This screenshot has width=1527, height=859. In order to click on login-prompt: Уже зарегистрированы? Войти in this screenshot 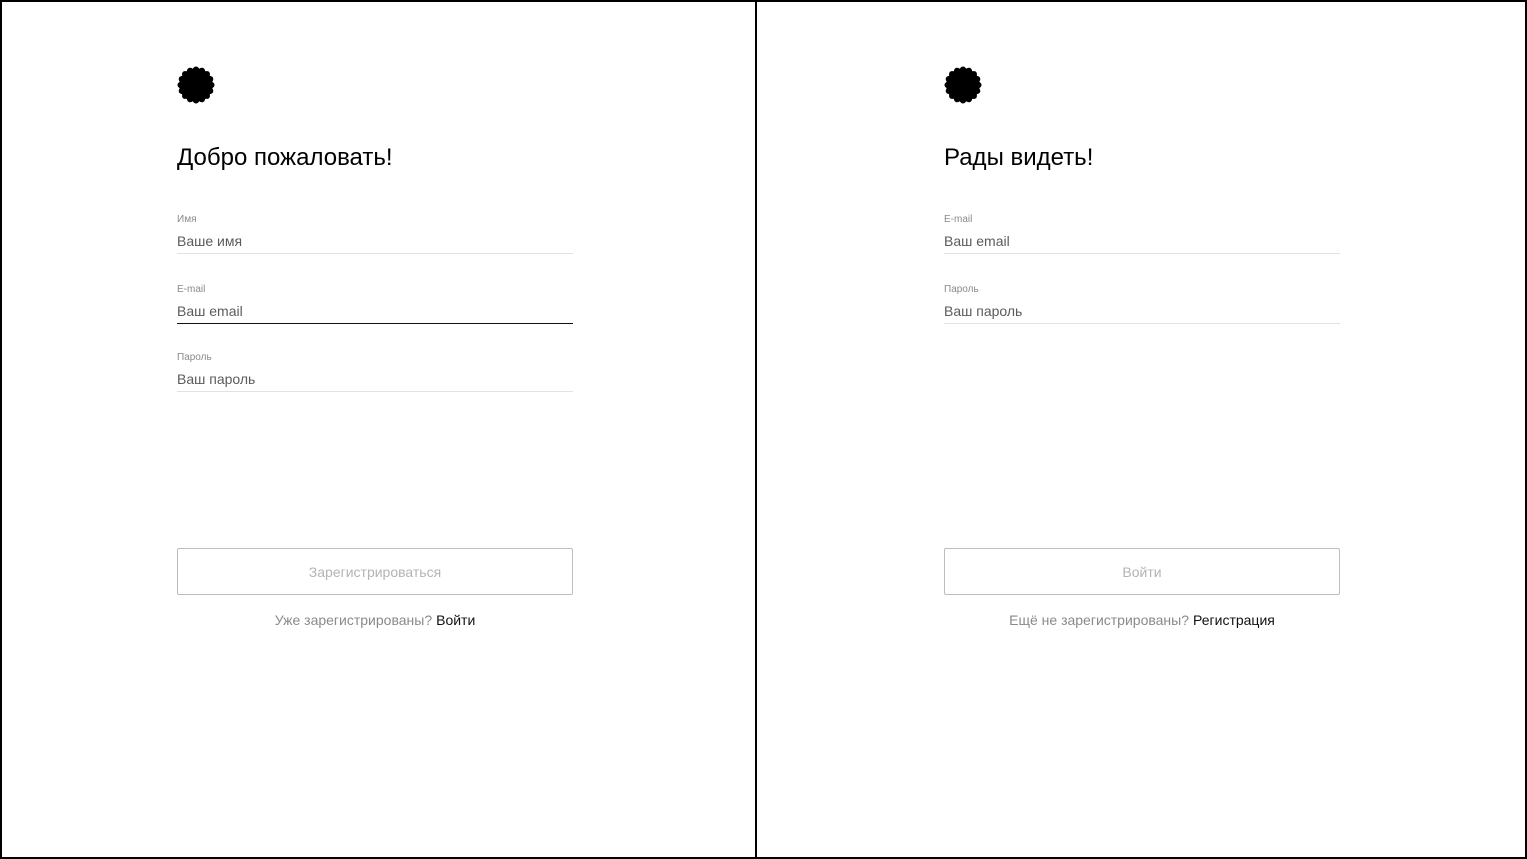, I will do `click(375, 620)`.